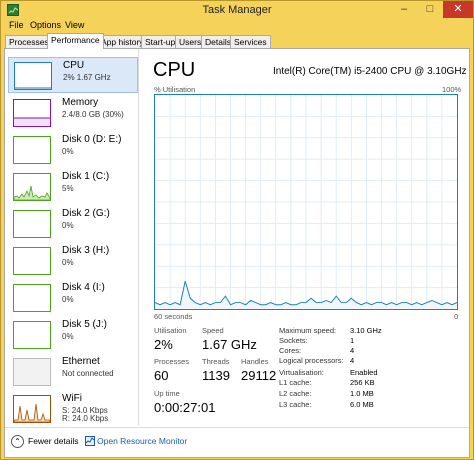 The image size is (474, 460). Describe the element at coordinates (32, 224) in the screenshot. I see `disk-2-thumbnail` at that location.